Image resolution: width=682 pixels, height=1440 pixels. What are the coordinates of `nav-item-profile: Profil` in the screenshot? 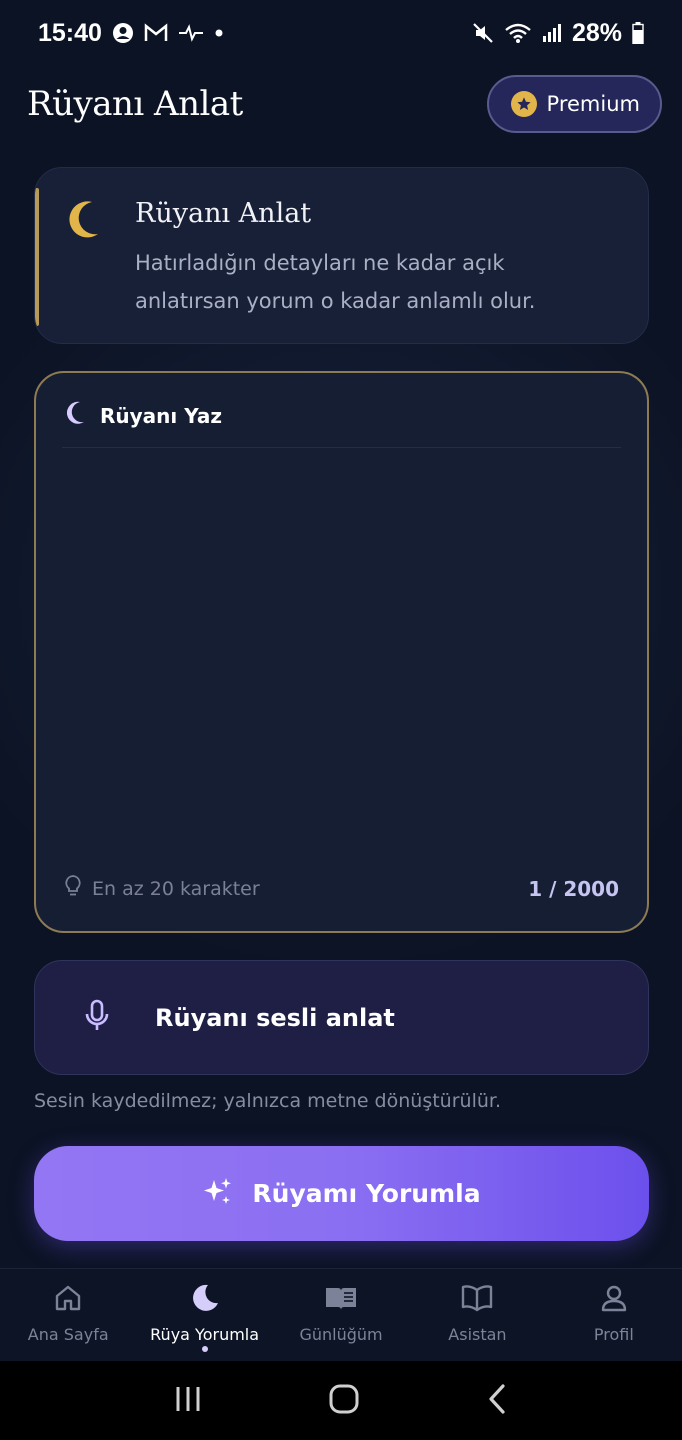 It's located at (614, 1315).